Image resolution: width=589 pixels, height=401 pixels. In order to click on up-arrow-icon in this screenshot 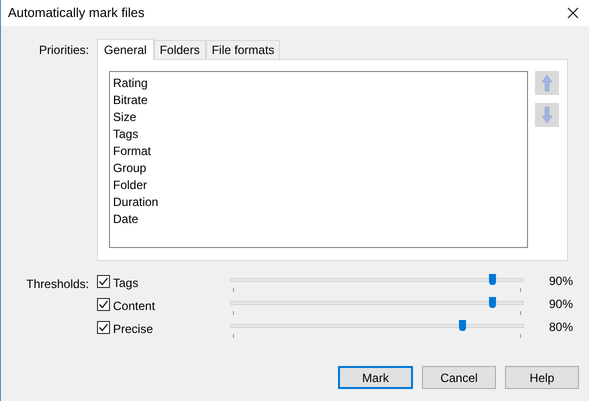, I will do `click(547, 83)`.